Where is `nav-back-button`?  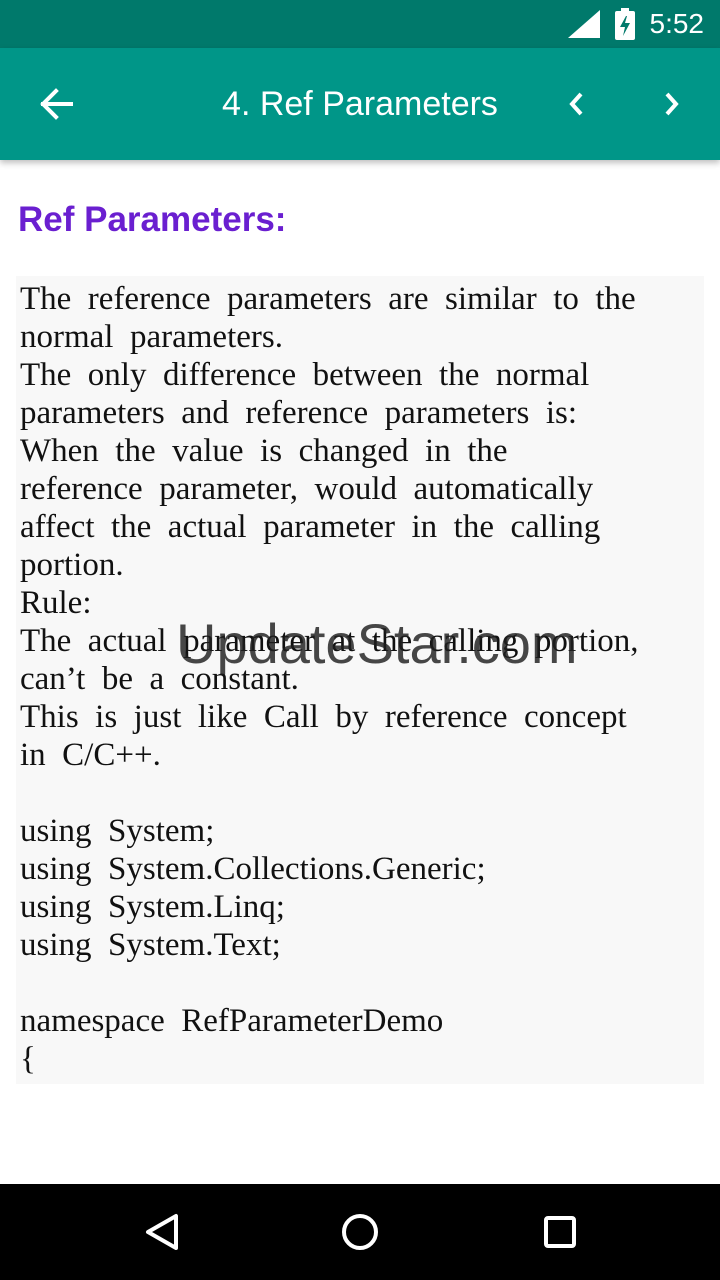
nav-back-button is located at coordinates (162, 1232).